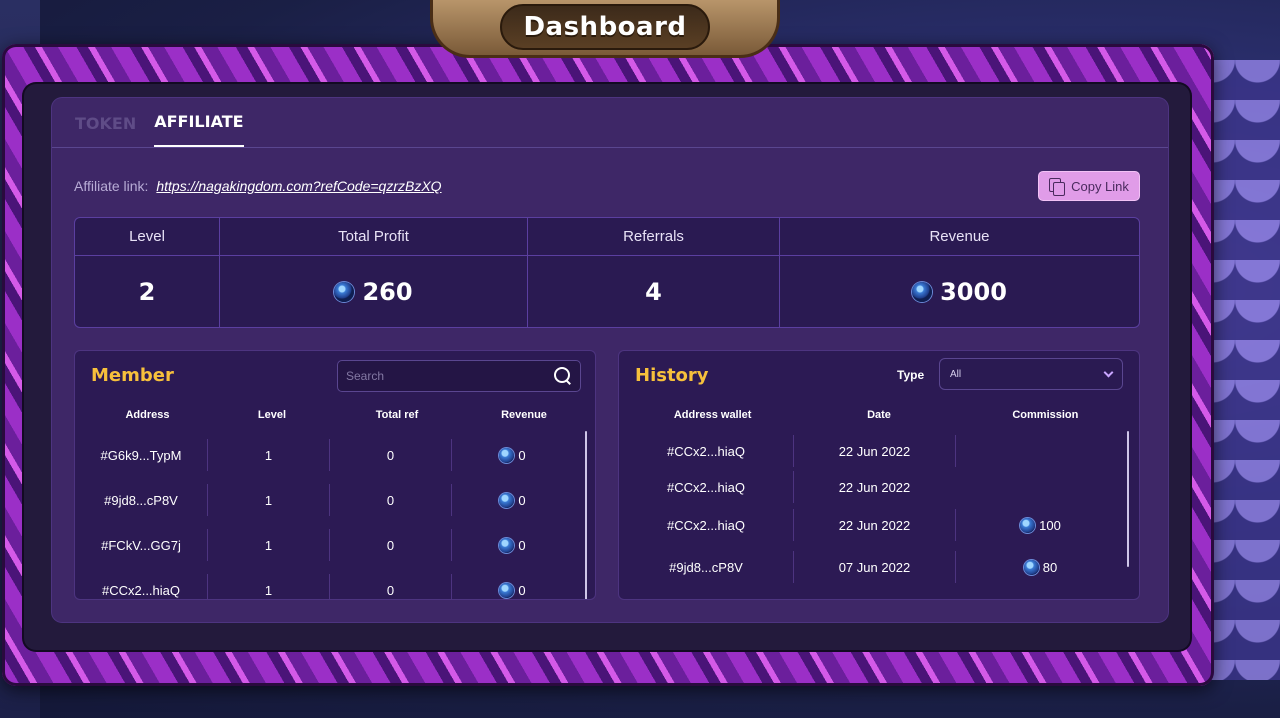 The width and height of the screenshot is (1280, 718). What do you see at coordinates (1045, 415) in the screenshot?
I see `col-commission: Commission` at bounding box center [1045, 415].